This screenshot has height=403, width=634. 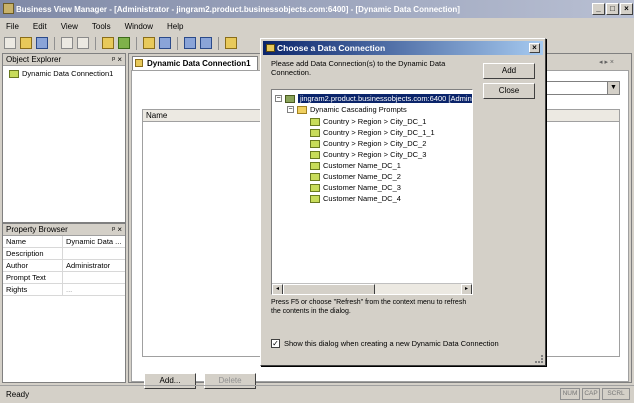 I want to click on object-explorer-title: Object Explorer, so click(x=34, y=59).